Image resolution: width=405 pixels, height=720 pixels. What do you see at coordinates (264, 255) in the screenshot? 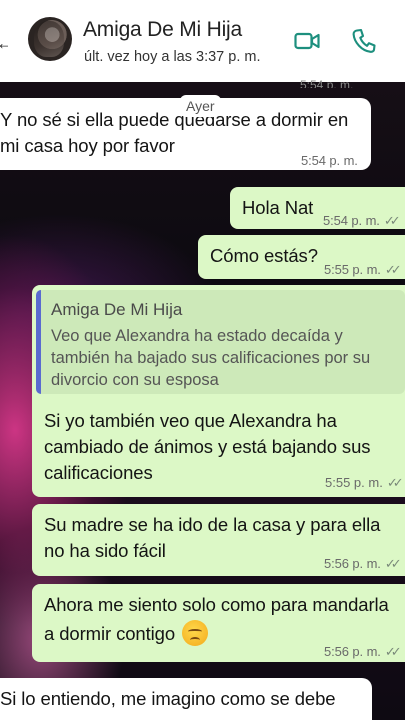
I see `message-text: Cómo estás?` at bounding box center [264, 255].